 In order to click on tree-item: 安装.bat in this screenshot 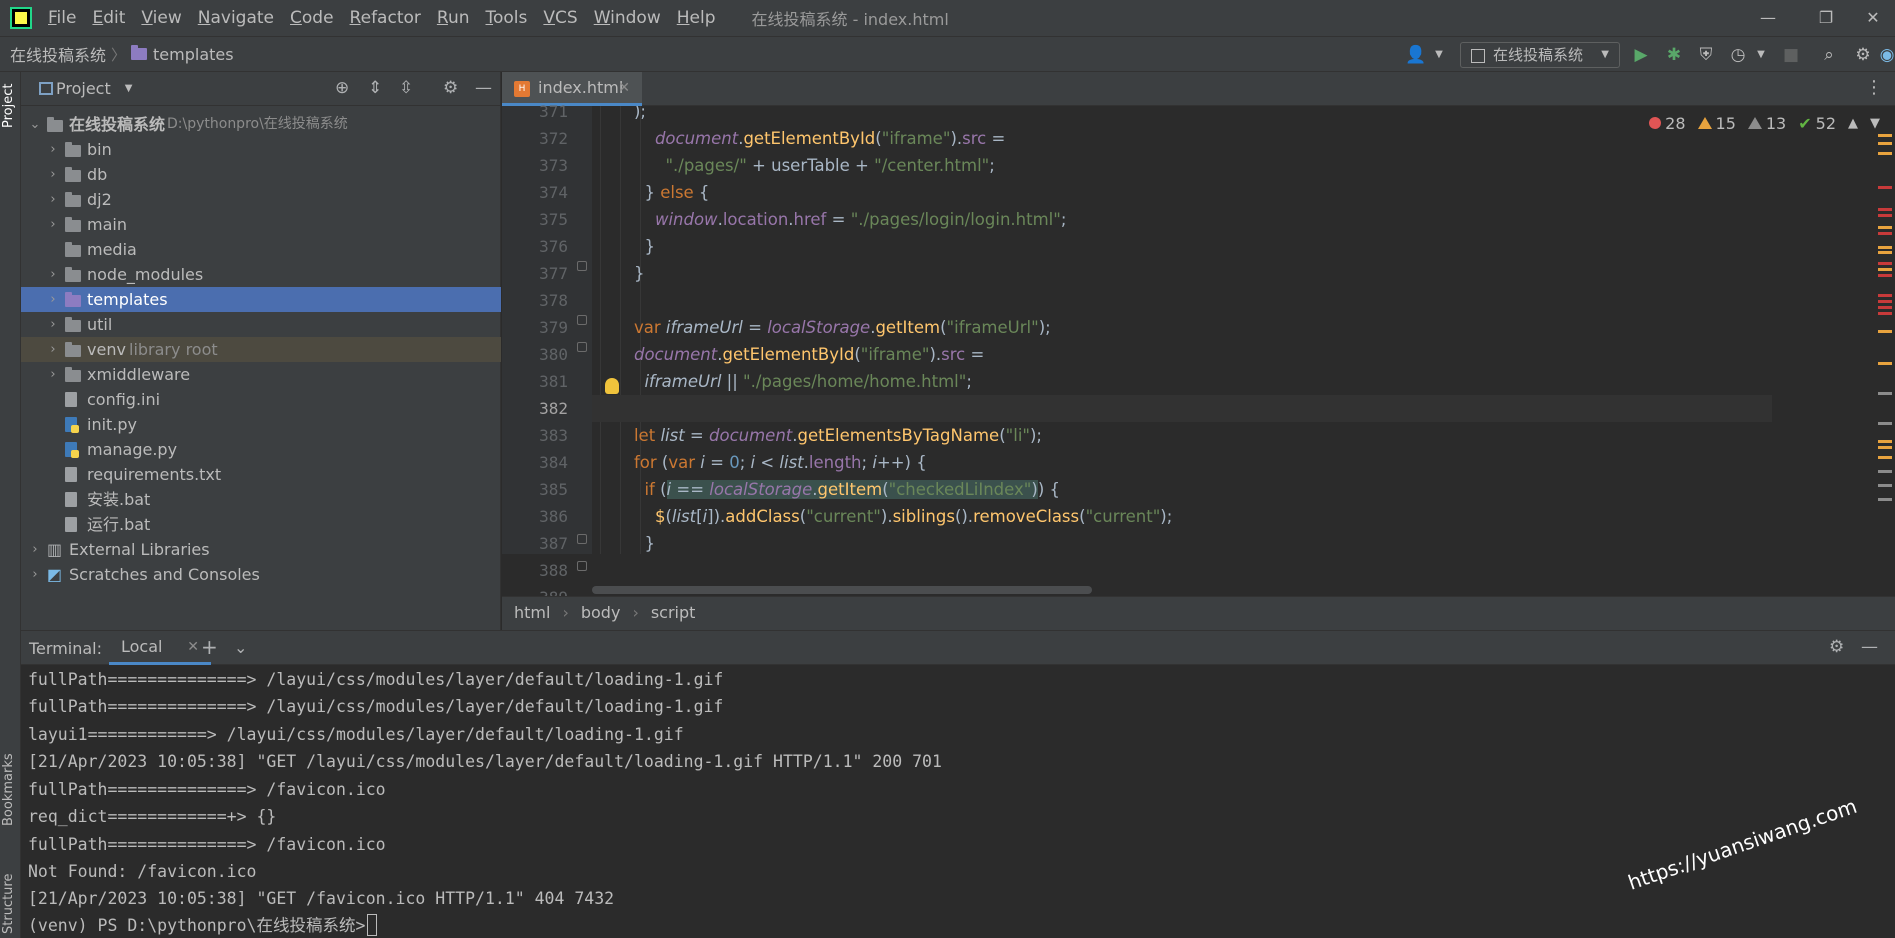, I will do `click(261, 499)`.